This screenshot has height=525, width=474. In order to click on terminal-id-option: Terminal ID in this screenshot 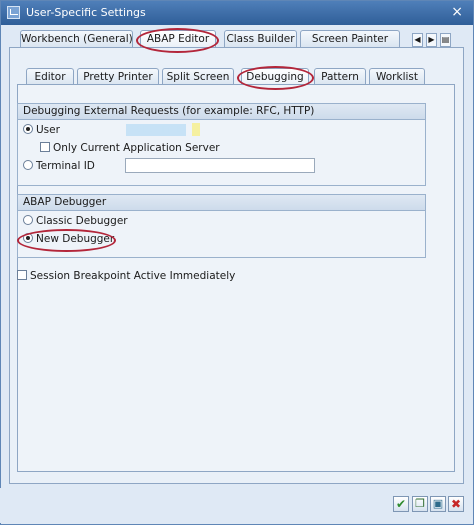, I will do `click(59, 166)`.